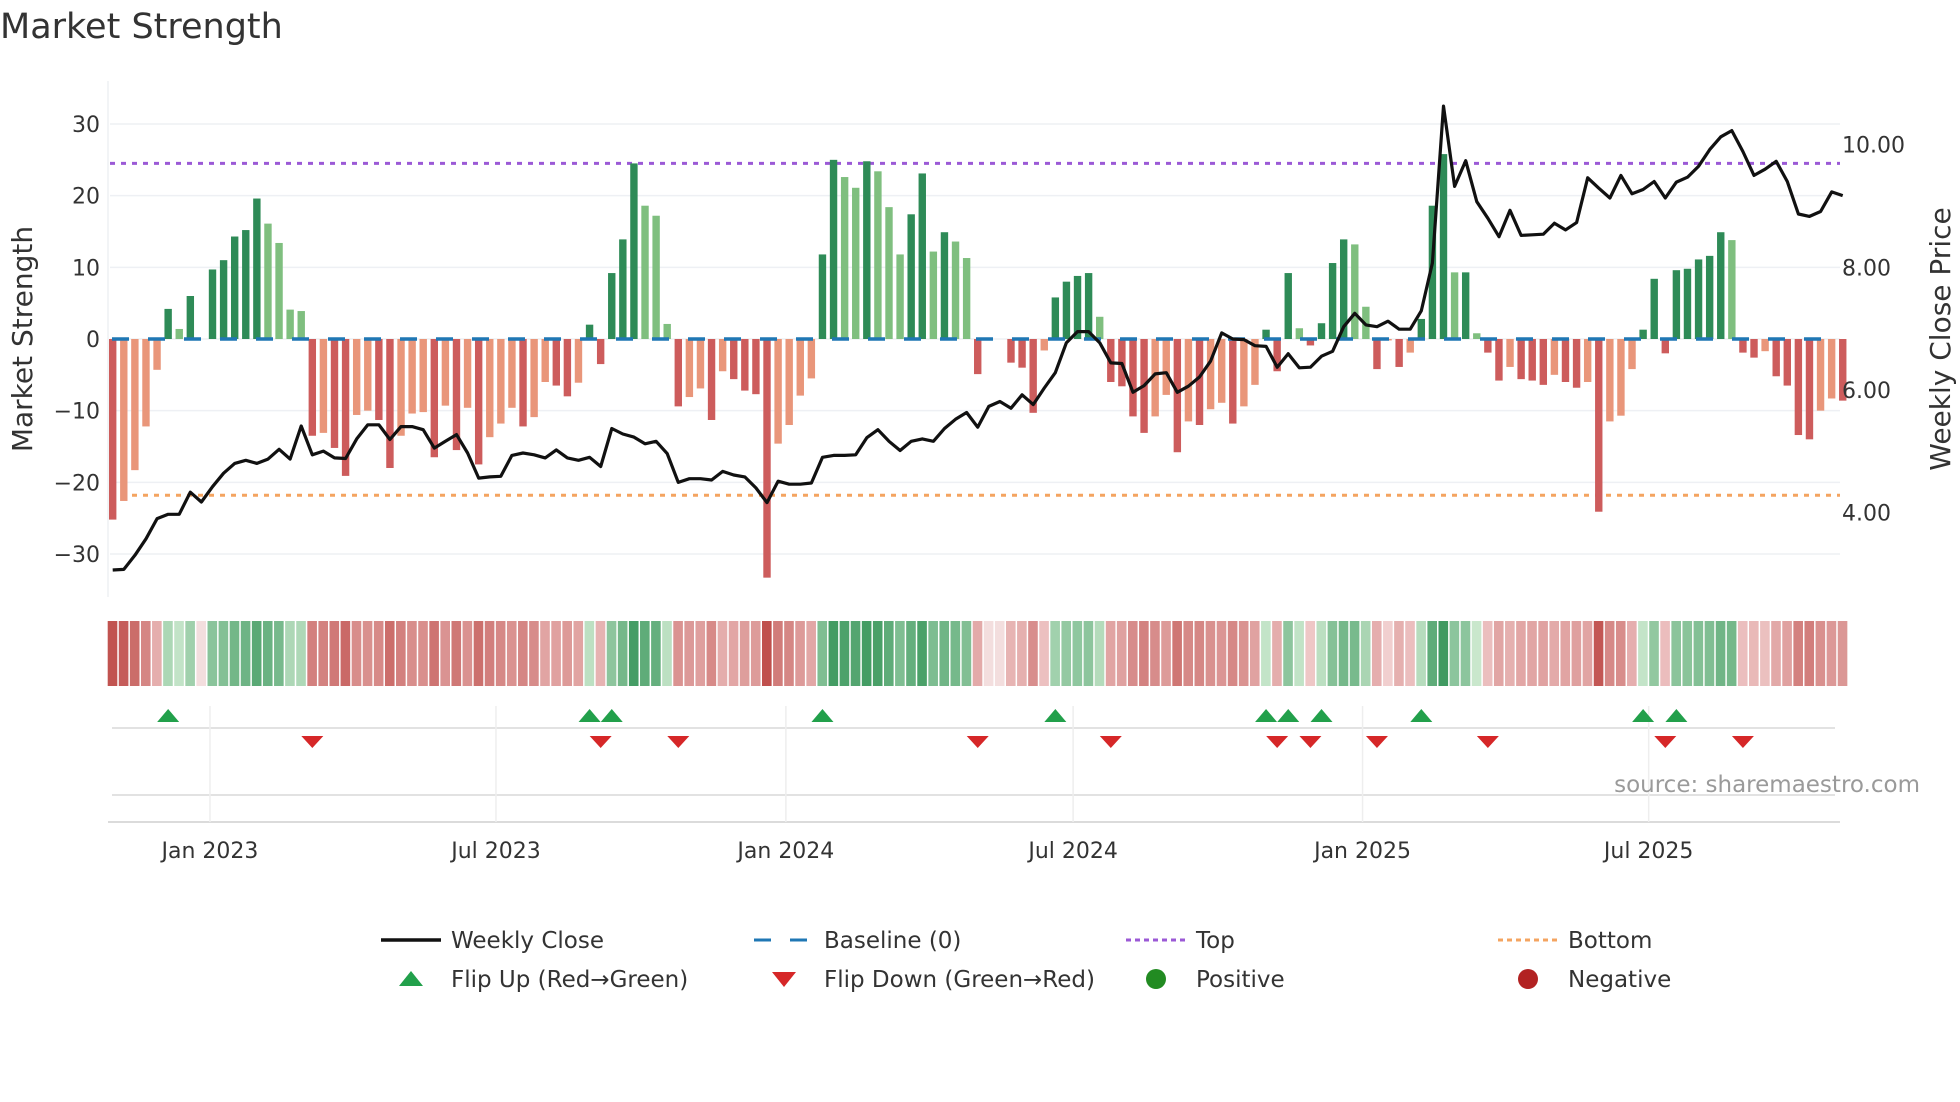  Describe the element at coordinates (86, 268) in the screenshot. I see `left-tick-label: 10` at that location.